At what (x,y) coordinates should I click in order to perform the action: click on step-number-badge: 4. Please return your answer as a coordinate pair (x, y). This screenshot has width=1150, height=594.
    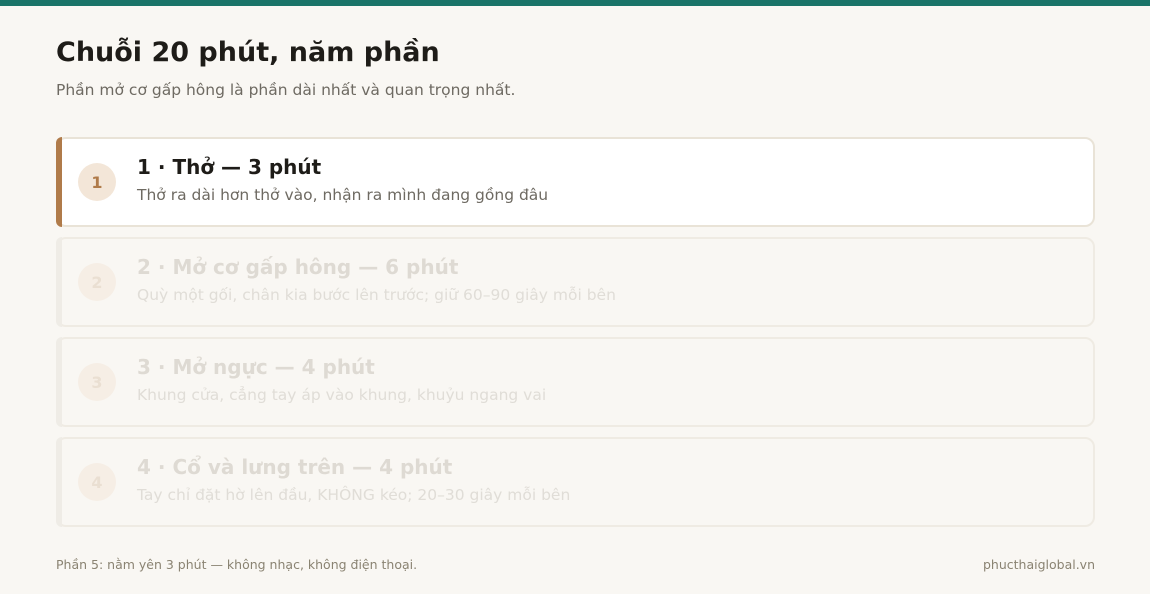
    Looking at the image, I should click on (97, 482).